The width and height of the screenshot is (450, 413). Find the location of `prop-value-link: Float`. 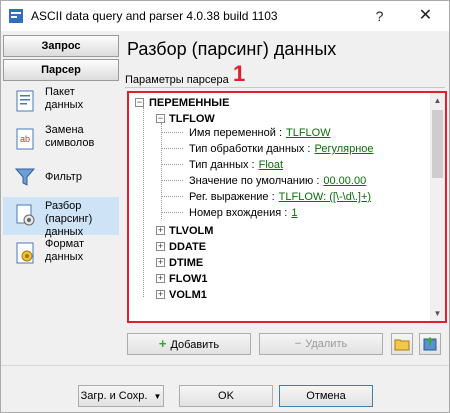

prop-value-link: Float is located at coordinates (271, 165).